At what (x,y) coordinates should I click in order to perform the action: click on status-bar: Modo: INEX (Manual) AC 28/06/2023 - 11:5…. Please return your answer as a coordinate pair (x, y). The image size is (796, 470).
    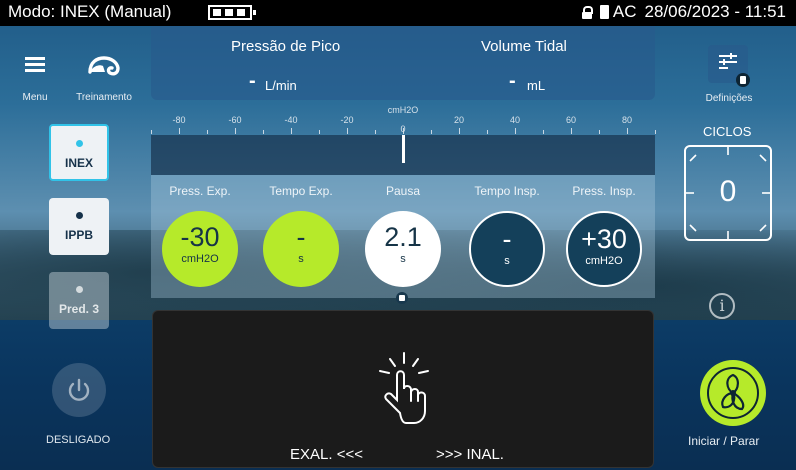
    Looking at the image, I should click on (398, 13).